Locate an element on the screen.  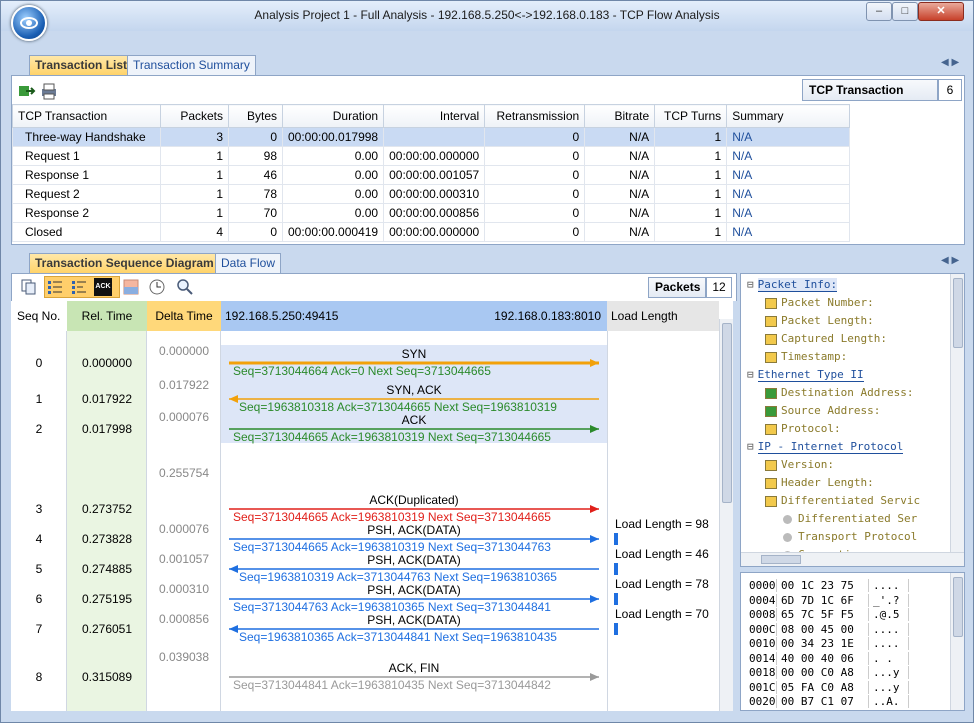
bottom-tab-nav-arrows: ◀ ▶ is located at coordinates (950, 260).